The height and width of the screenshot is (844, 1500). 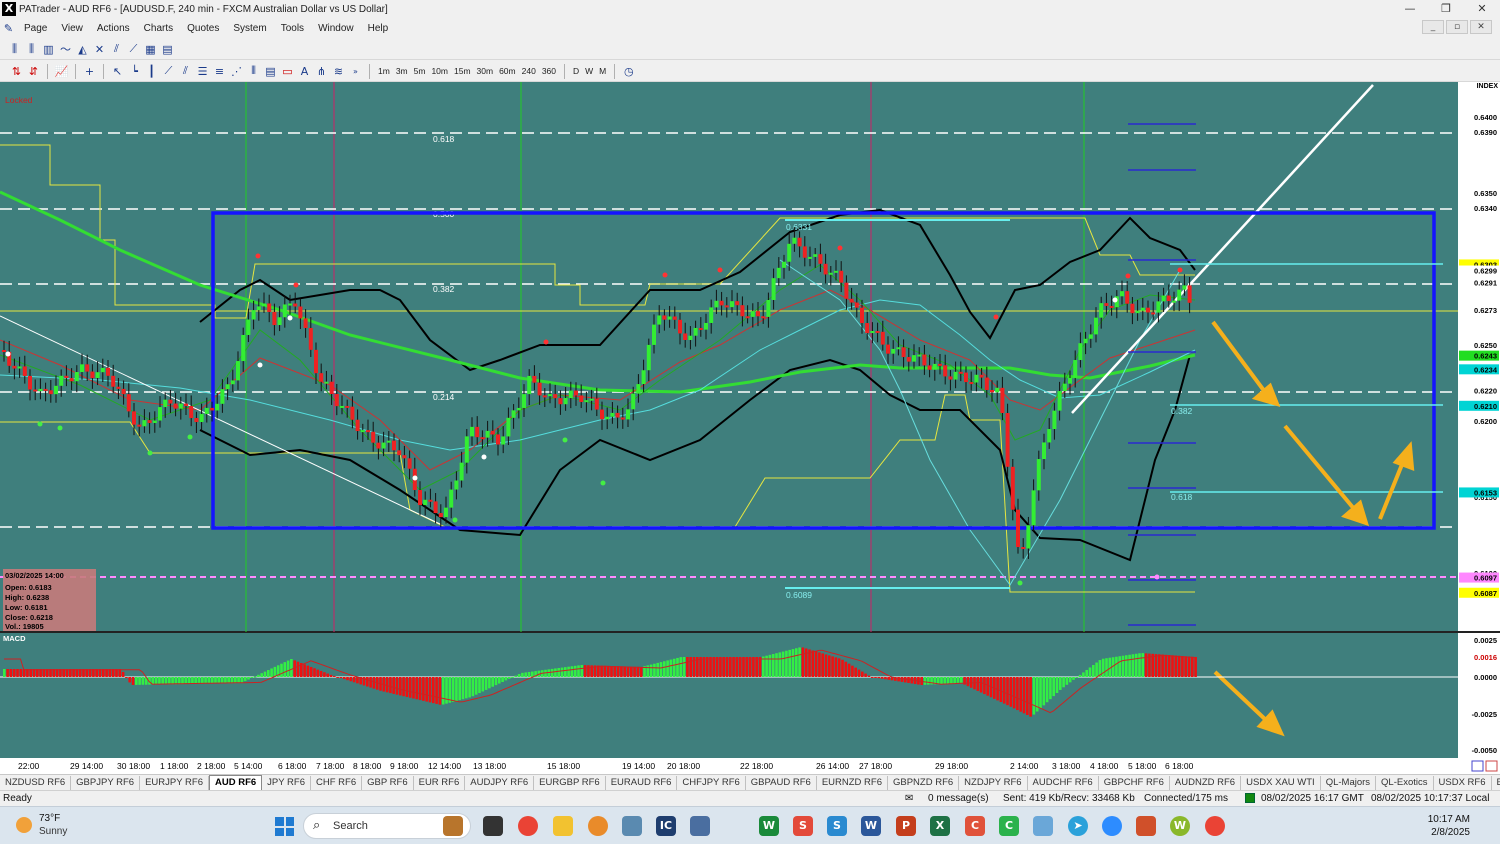 I want to click on fib-time-icon: ⦀, so click(x=253, y=71).